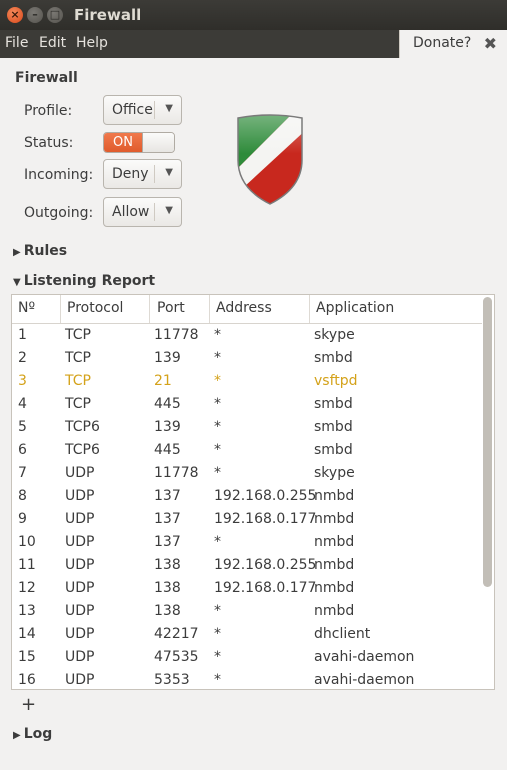 This screenshot has width=507, height=770. Describe the element at coordinates (167, 404) in the screenshot. I see `cell-port: 445` at that location.